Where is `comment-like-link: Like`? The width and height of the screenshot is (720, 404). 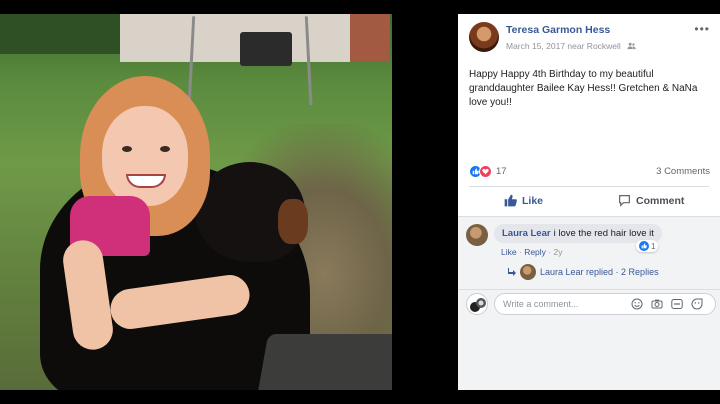
comment-like-link: Like is located at coordinates (509, 252).